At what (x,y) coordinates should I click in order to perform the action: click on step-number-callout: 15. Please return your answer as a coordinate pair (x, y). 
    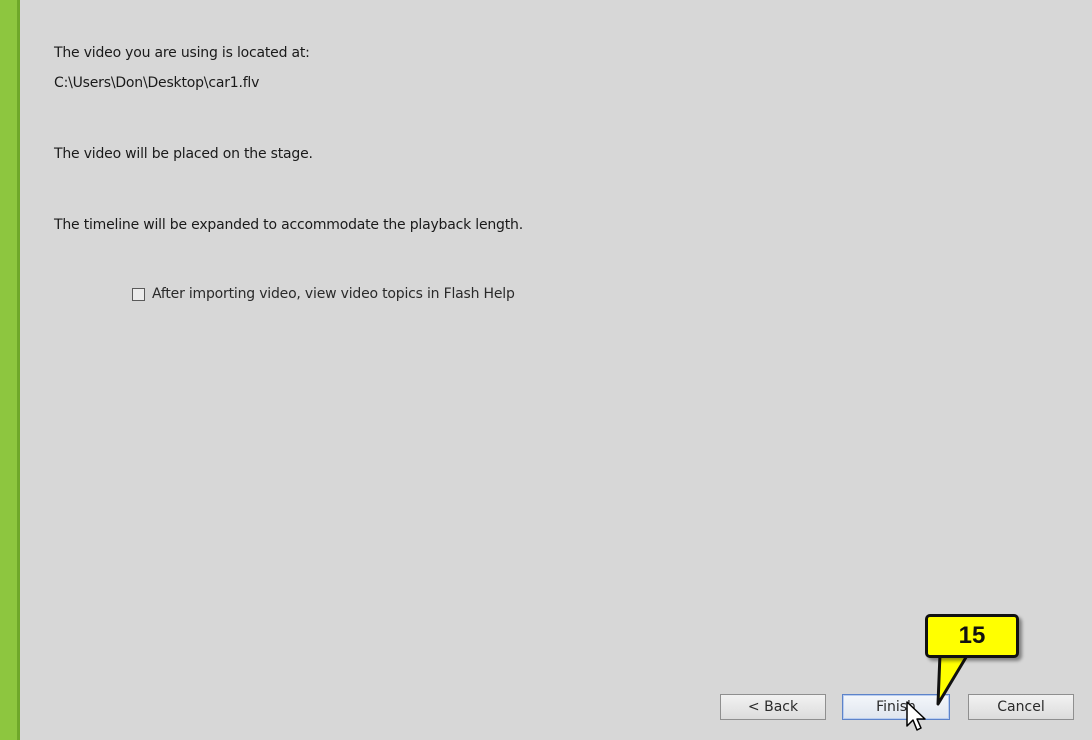
    Looking at the image, I should click on (972, 636).